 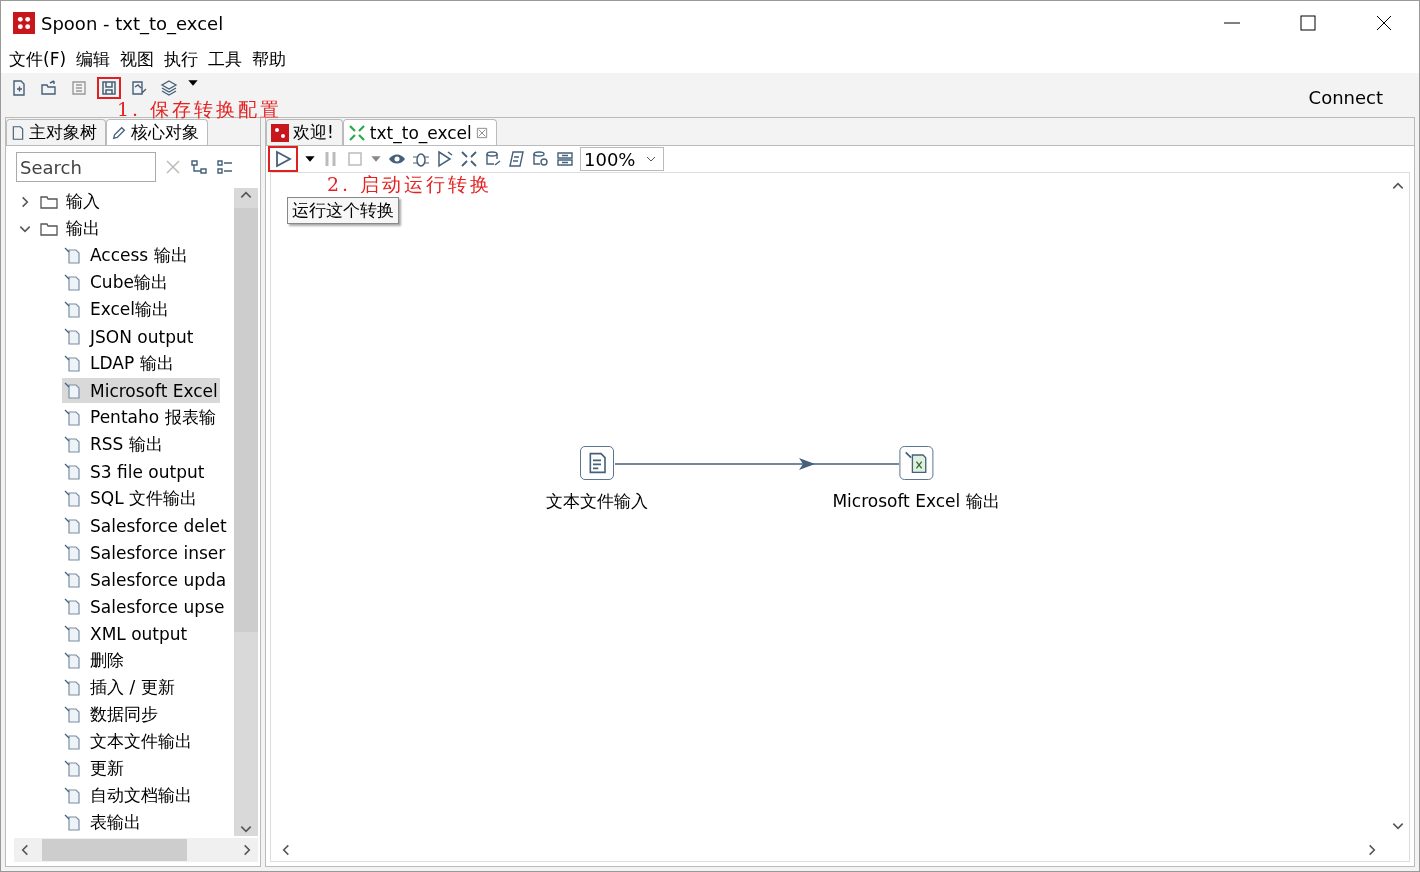 What do you see at coordinates (94, 660) in the screenshot?
I see `tree-item: 删除` at bounding box center [94, 660].